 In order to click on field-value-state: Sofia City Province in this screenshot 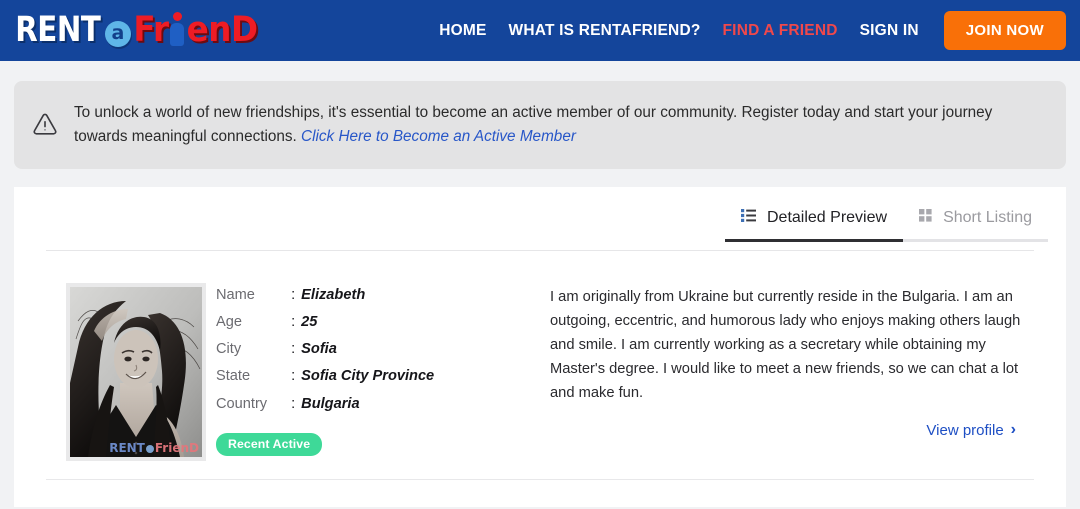, I will do `click(368, 376)`.